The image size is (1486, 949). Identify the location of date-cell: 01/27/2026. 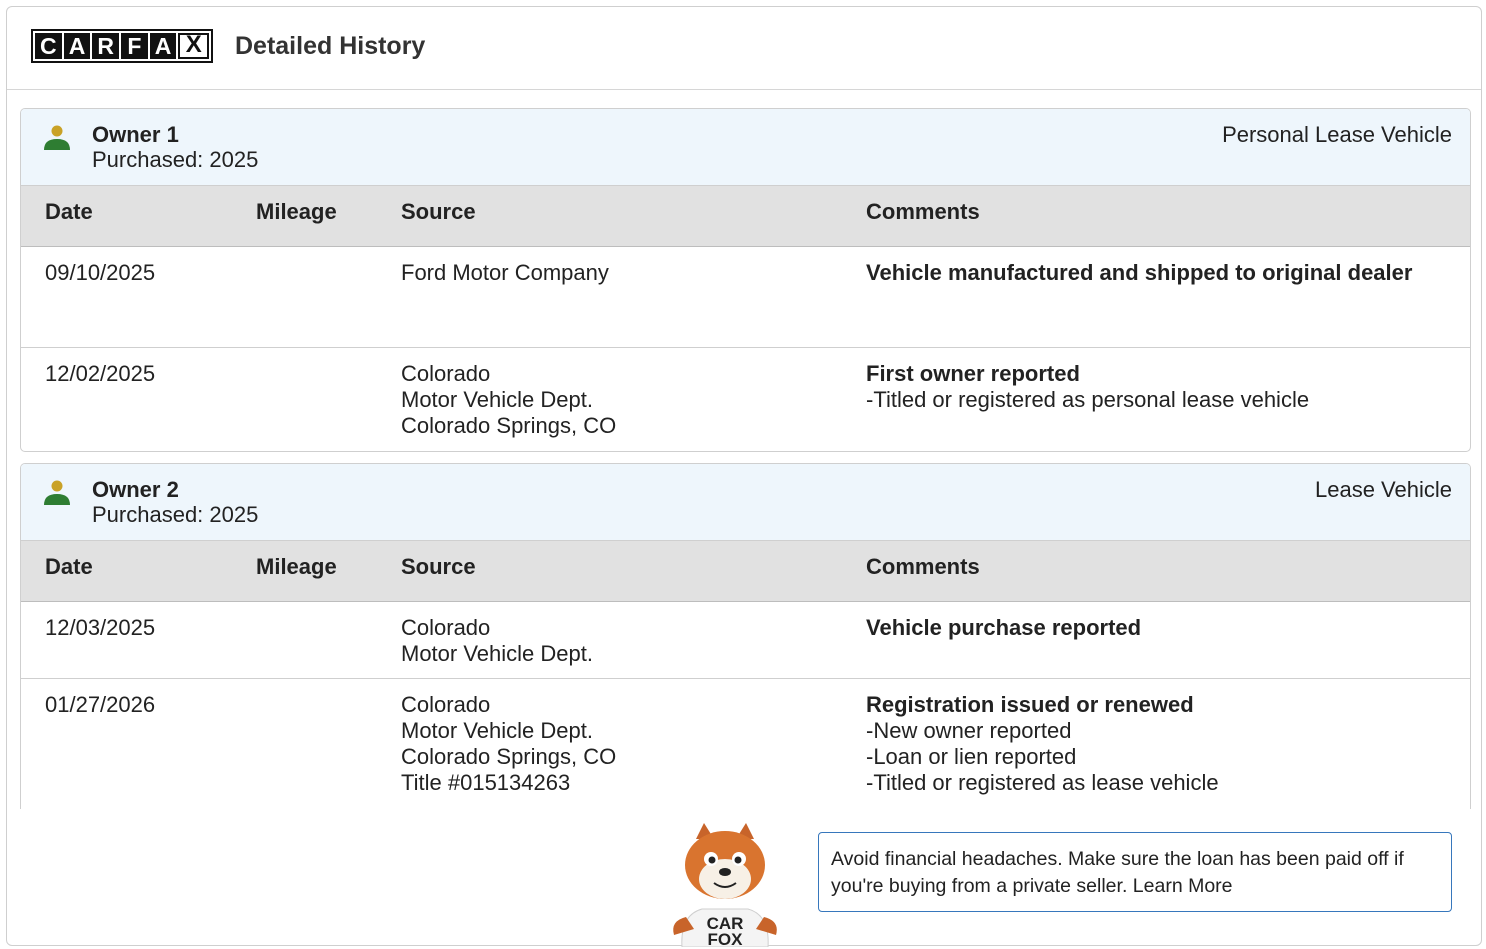
(100, 704).